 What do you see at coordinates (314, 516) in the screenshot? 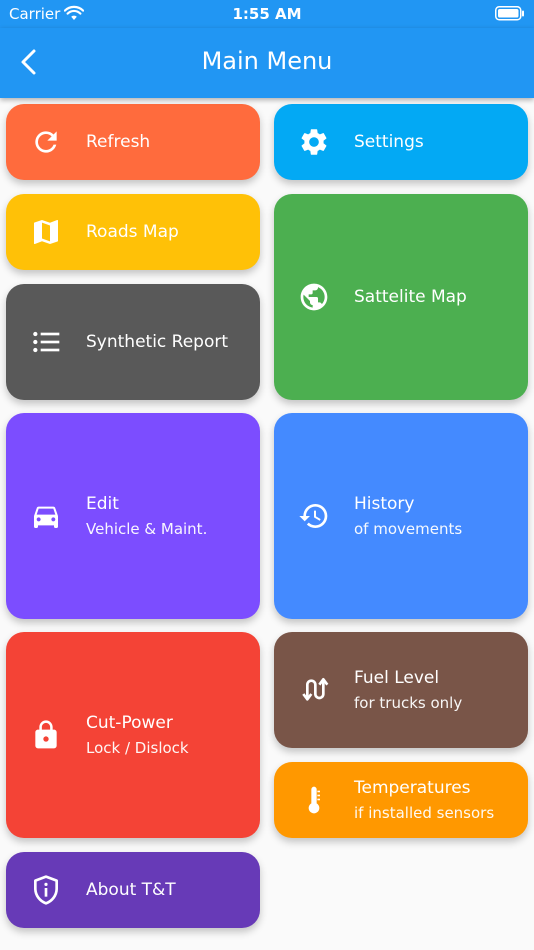
I see `history-icon` at bounding box center [314, 516].